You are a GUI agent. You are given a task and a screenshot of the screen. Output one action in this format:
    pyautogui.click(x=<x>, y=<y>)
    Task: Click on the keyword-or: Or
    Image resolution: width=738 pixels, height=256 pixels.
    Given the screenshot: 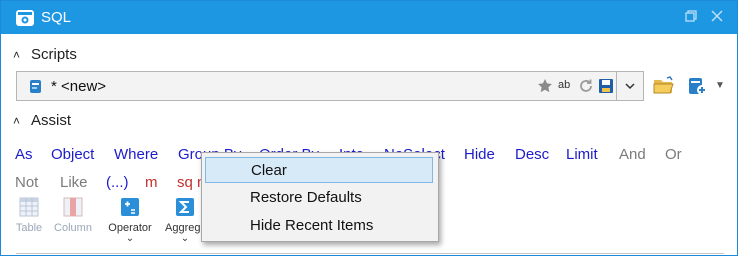 What is the action you would take?
    pyautogui.click(x=673, y=154)
    